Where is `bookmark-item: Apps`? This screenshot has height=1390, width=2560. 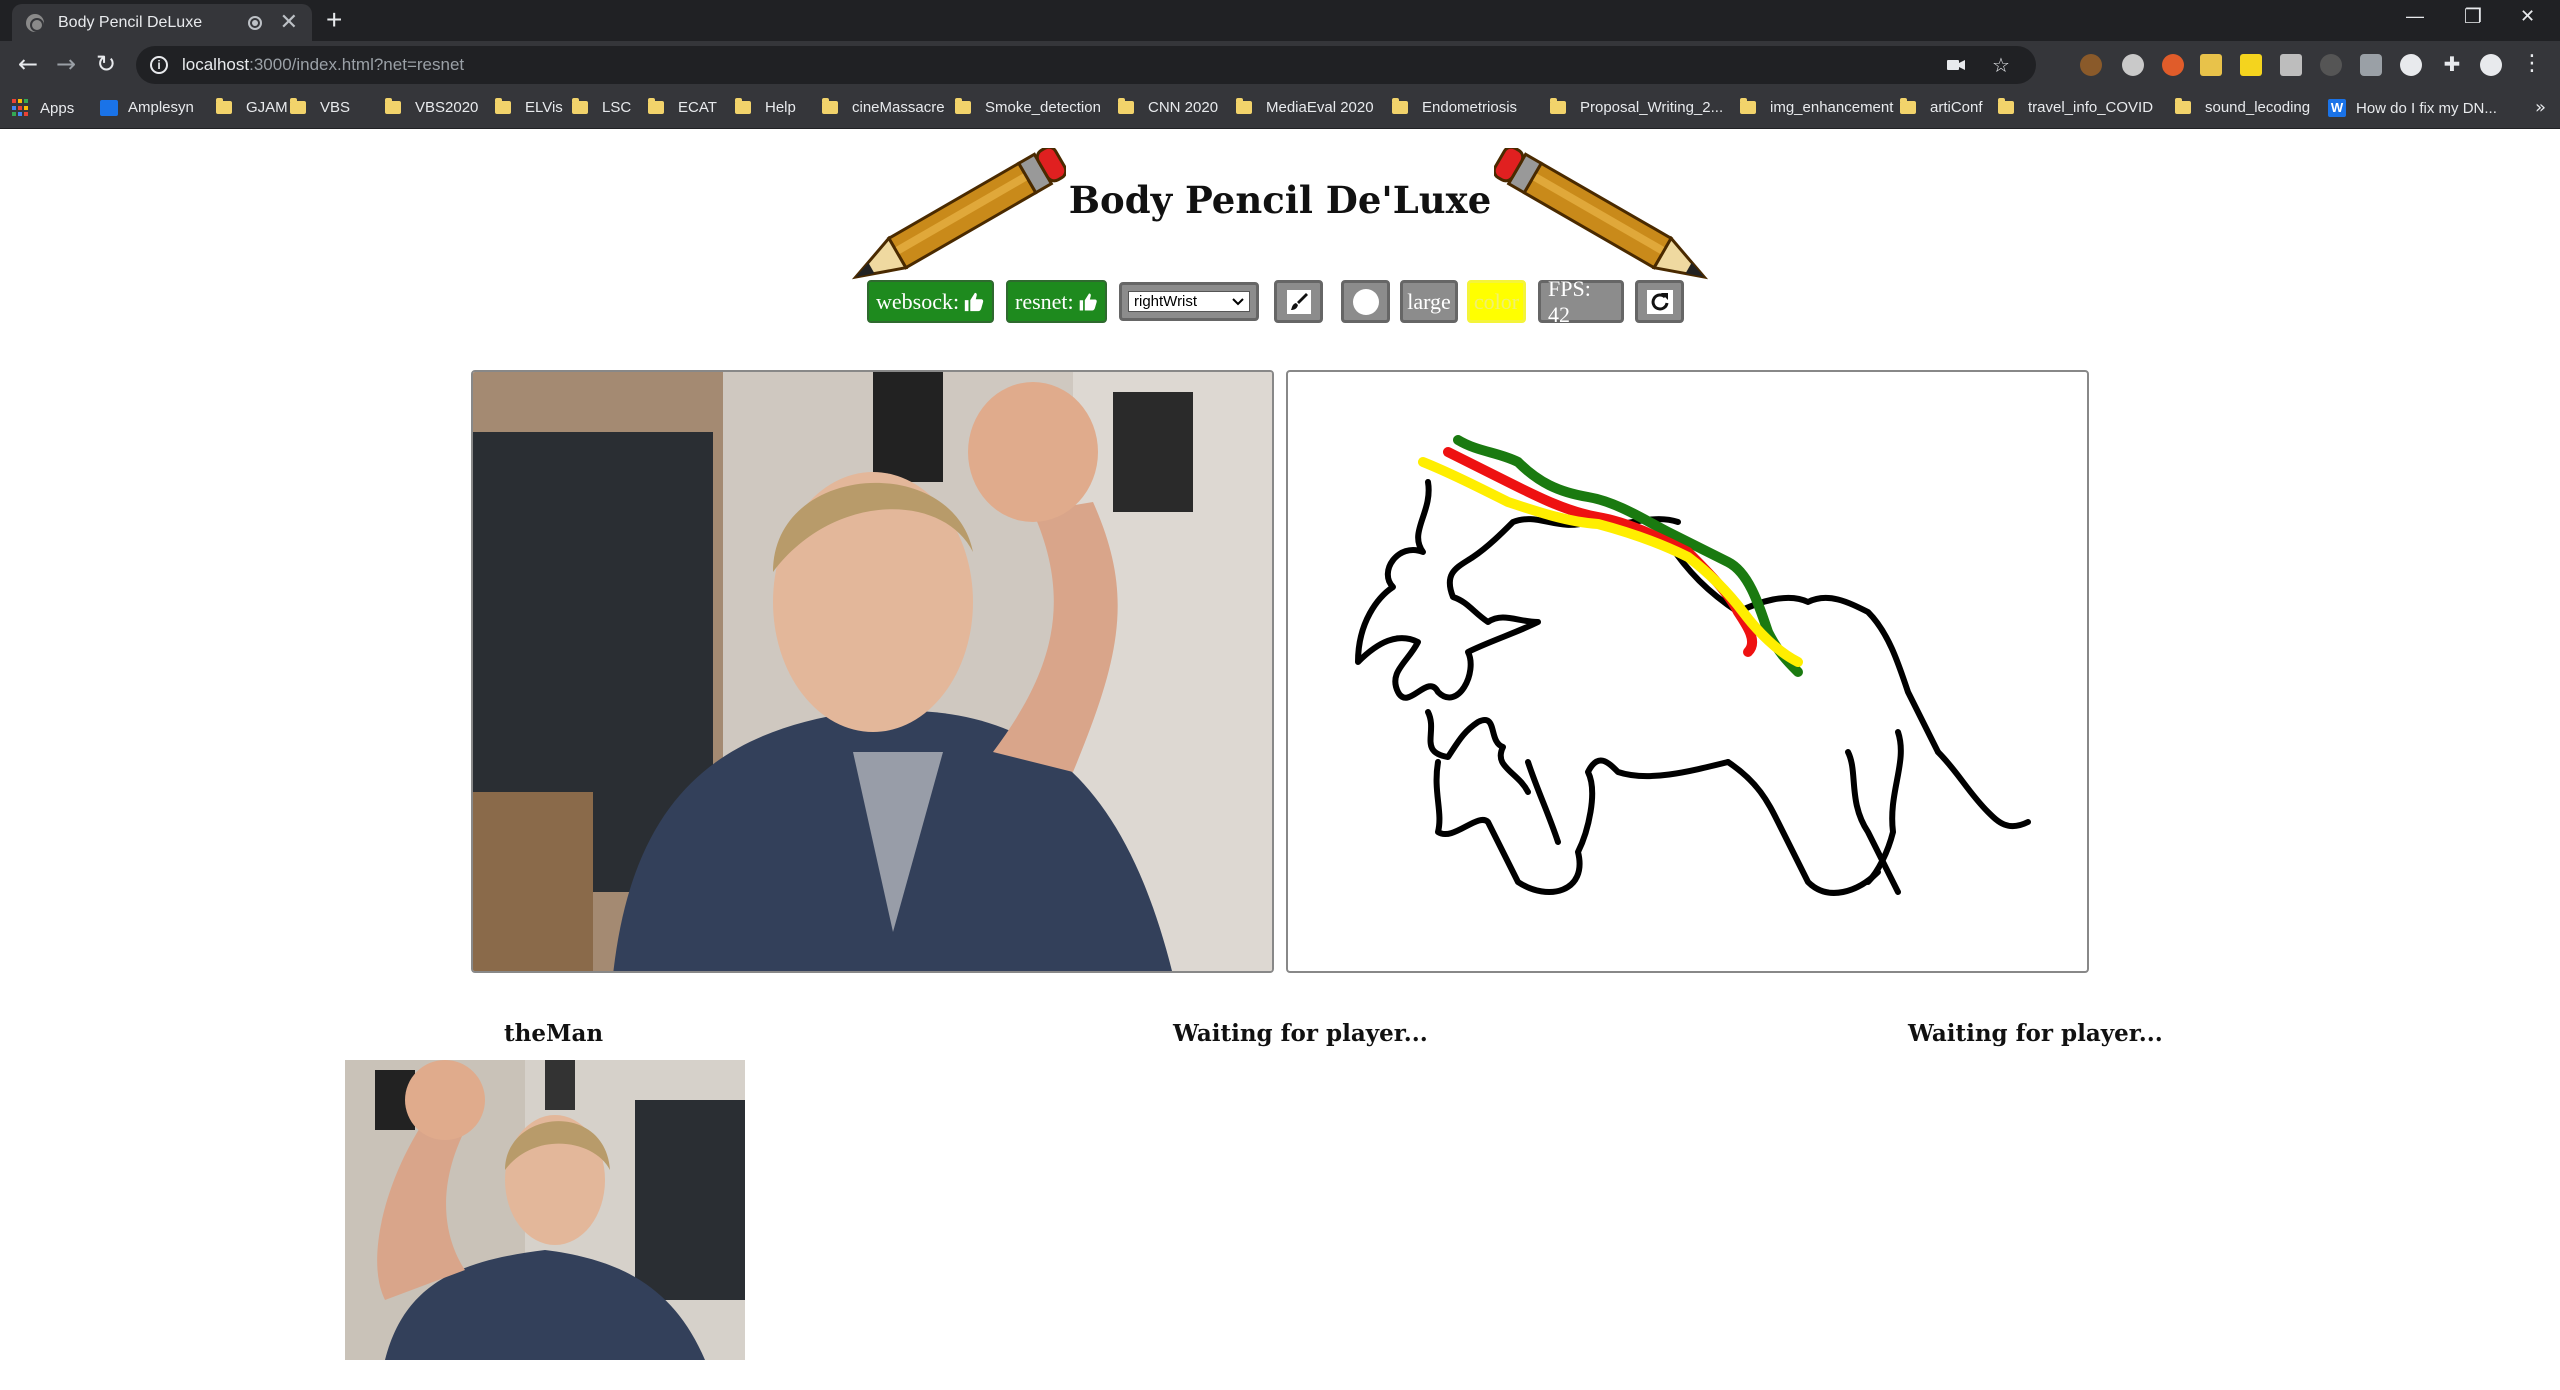 bookmark-item: Apps is located at coordinates (43, 108).